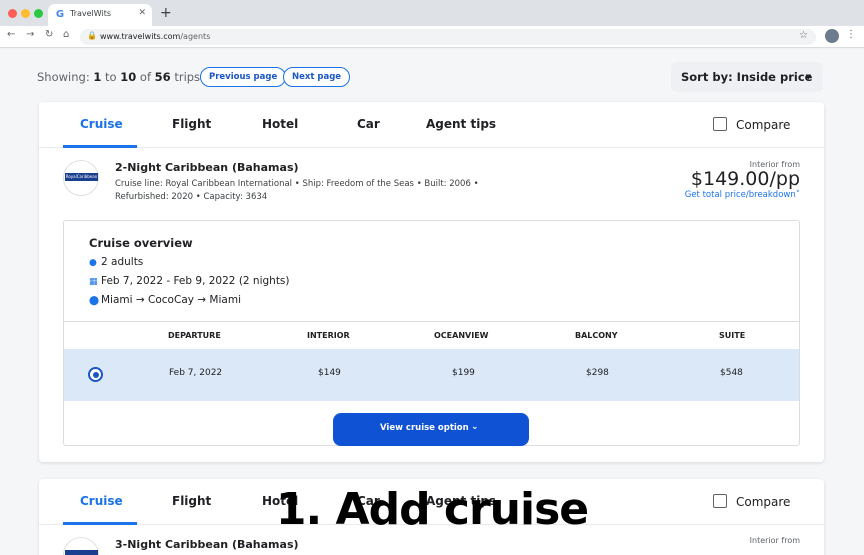 This screenshot has width=864, height=555. I want to click on tab-hotel: Hotel, so click(280, 124).